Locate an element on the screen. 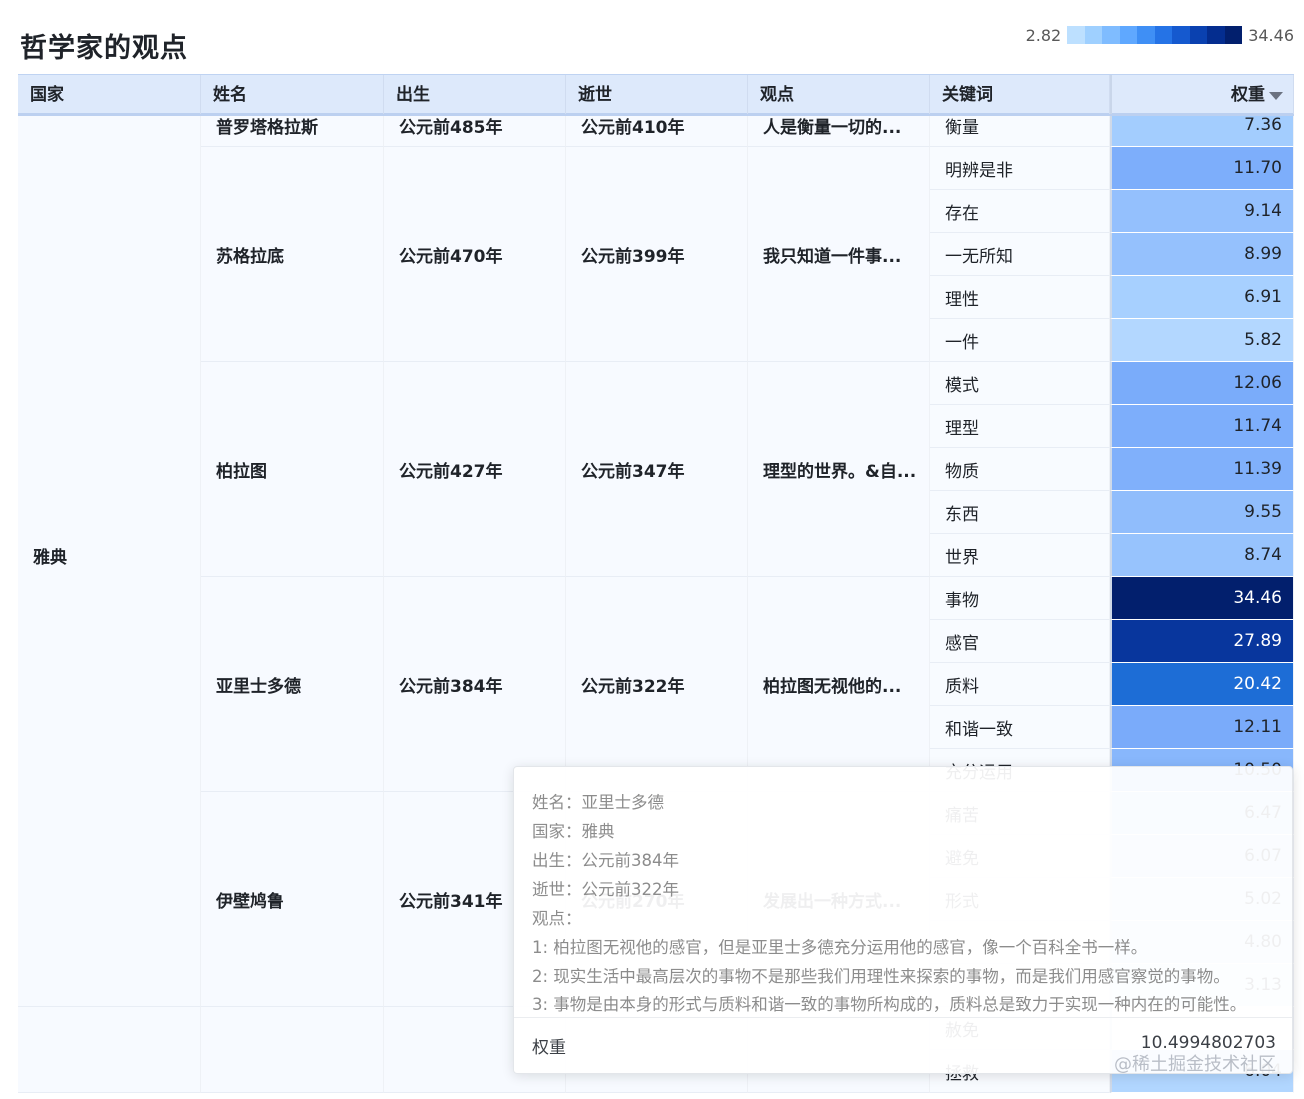 The image size is (1304, 1099). keyword-cell-text: 衡量 is located at coordinates (962, 127).